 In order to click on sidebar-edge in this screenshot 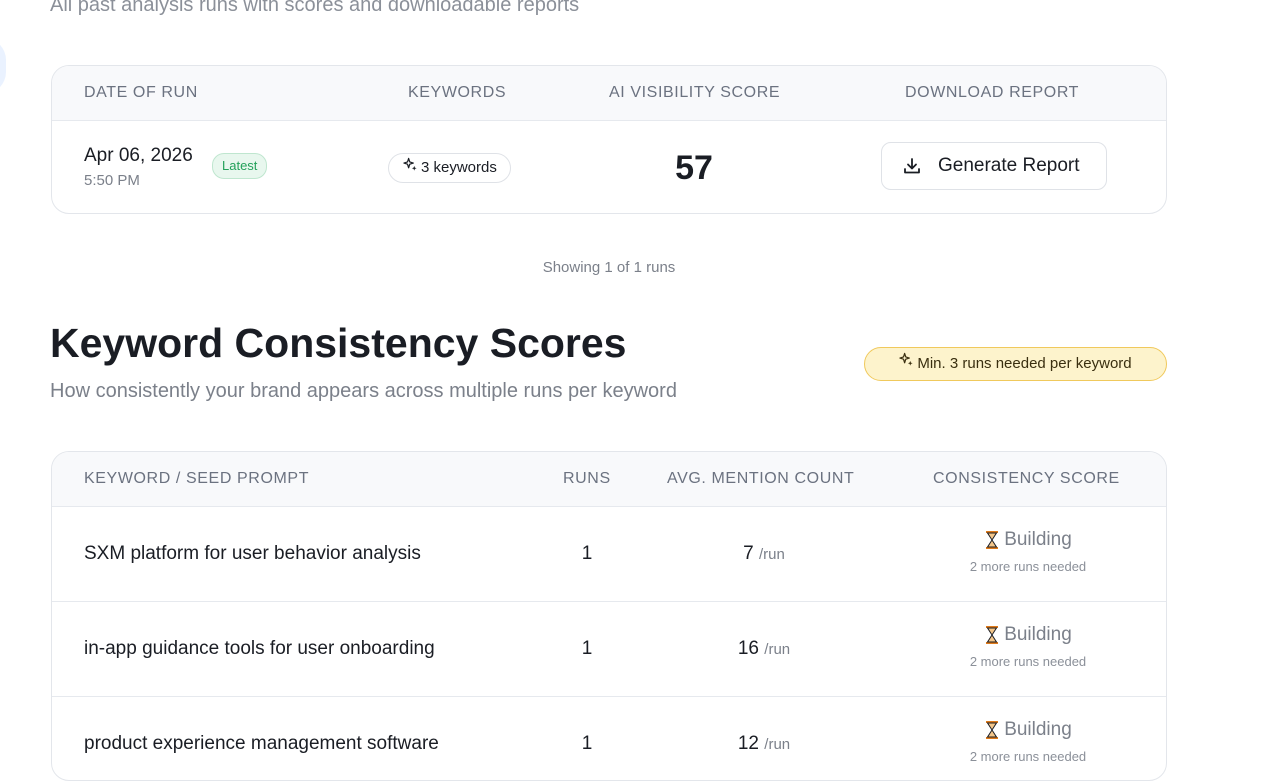, I will do `click(3, 66)`.